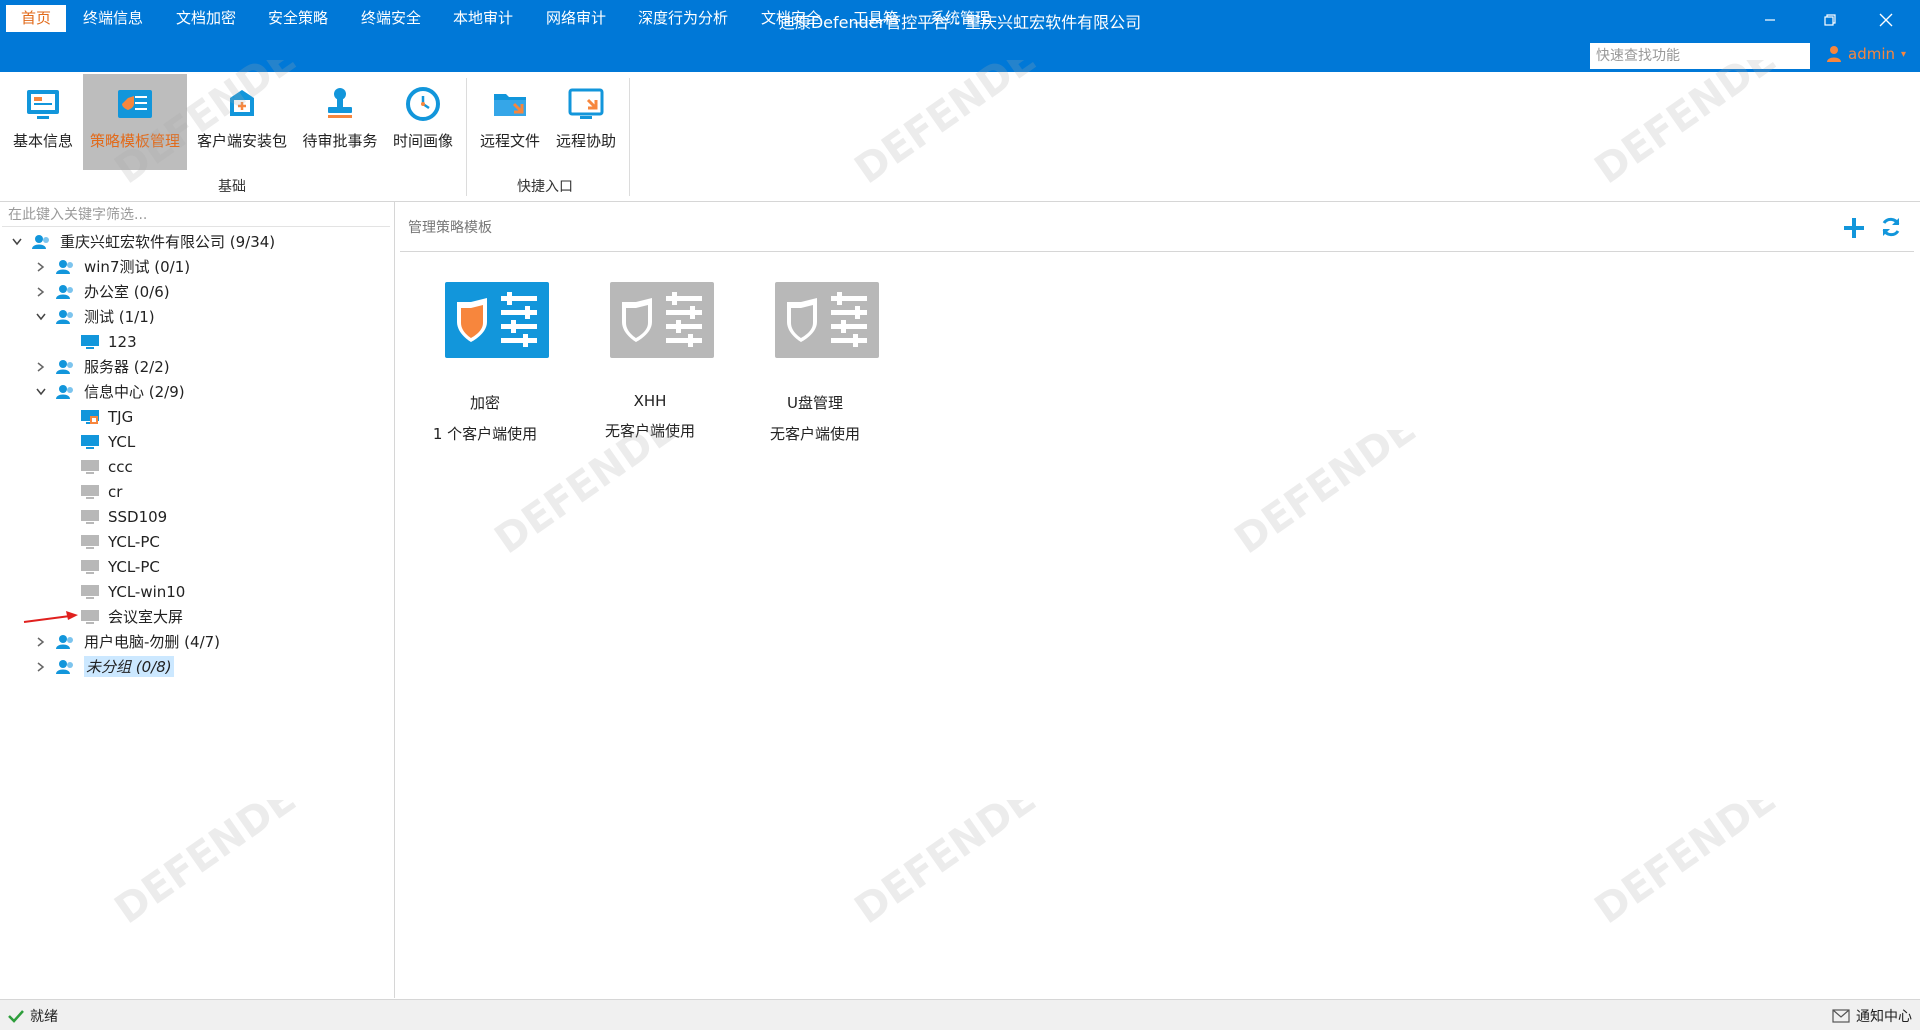 The image size is (1920, 1030). What do you see at coordinates (1770, 20) in the screenshot?
I see `minimize-button` at bounding box center [1770, 20].